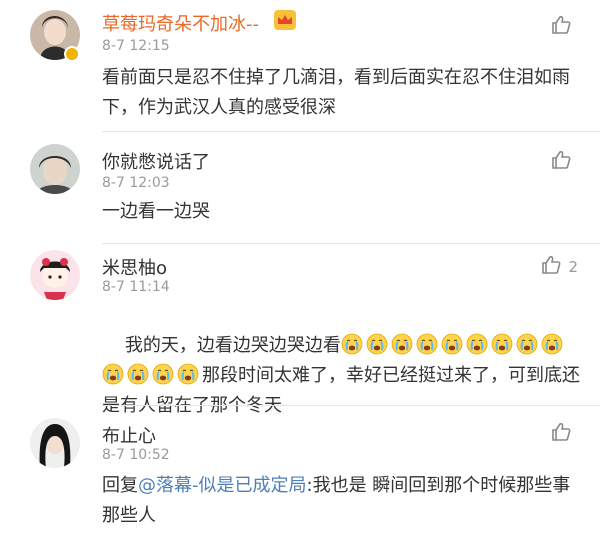 Image resolution: width=600 pixels, height=539 pixels. I want to click on comment-text: 回复@落幕-似是已成定局:我也是 瞬间回到那个时候那些事 那些人, so click(342, 501).